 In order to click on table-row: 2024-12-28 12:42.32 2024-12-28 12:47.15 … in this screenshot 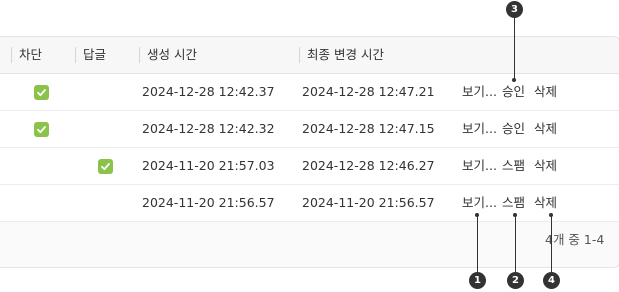, I will do `click(309, 129)`.